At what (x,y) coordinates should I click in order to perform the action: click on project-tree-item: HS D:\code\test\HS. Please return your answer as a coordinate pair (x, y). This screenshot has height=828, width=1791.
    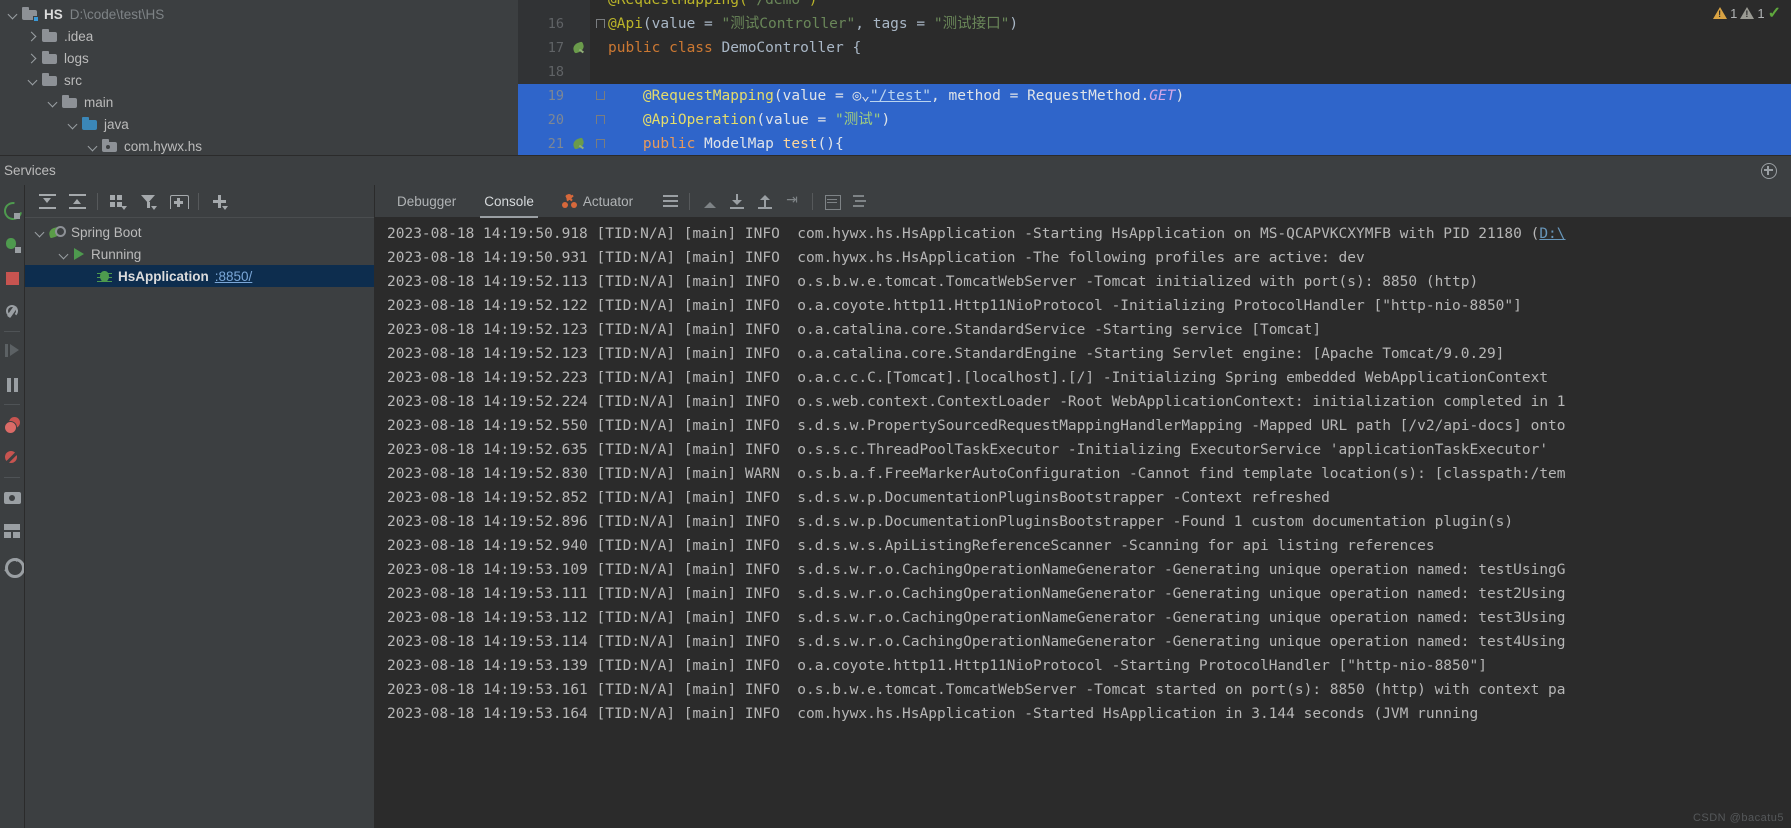
    Looking at the image, I should click on (259, 14).